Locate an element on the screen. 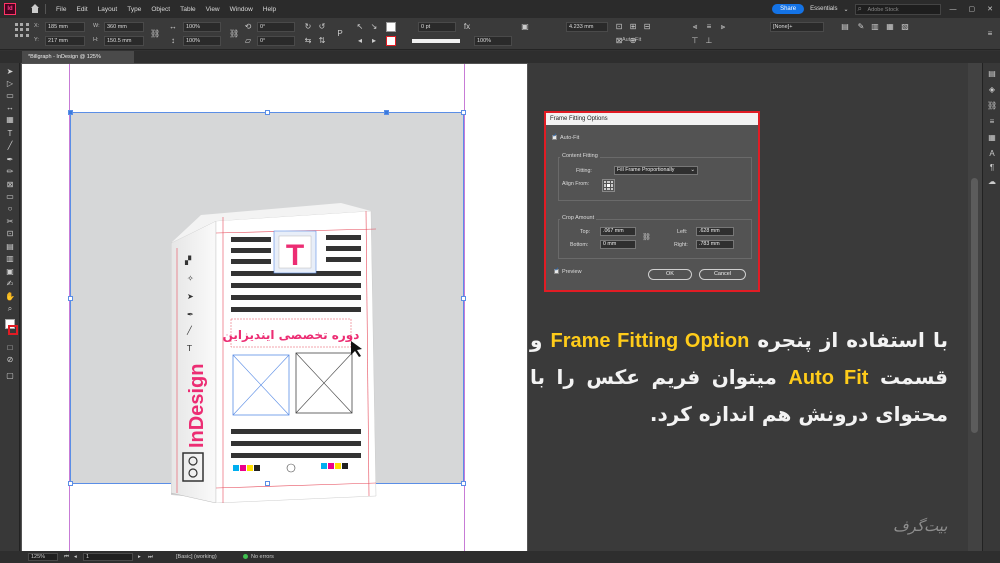 The width and height of the screenshot is (1000, 563). select-content-icon: ↘ is located at coordinates (374, 27).